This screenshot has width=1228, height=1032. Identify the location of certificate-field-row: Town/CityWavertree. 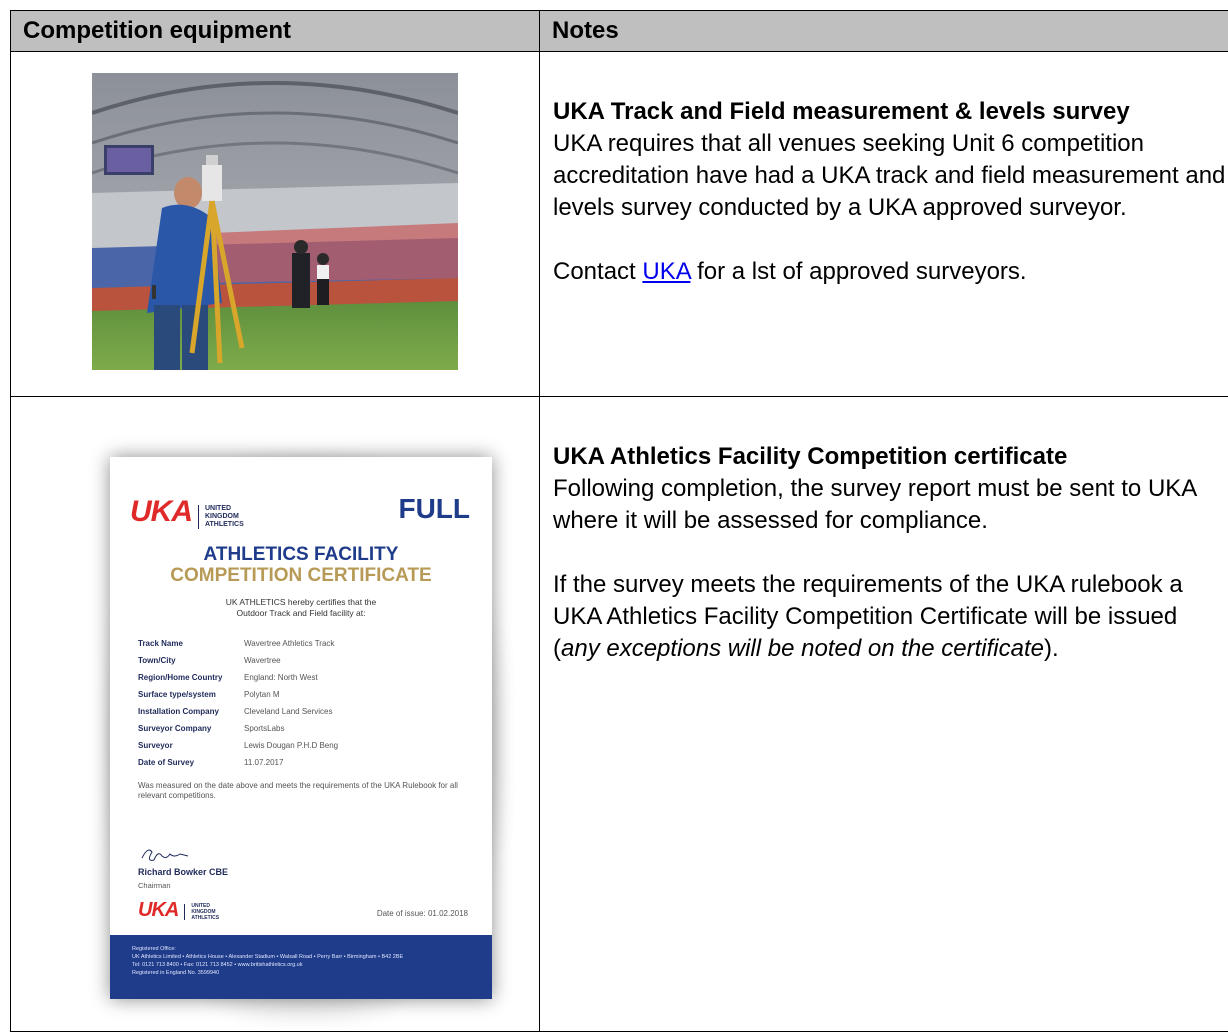
(308, 660).